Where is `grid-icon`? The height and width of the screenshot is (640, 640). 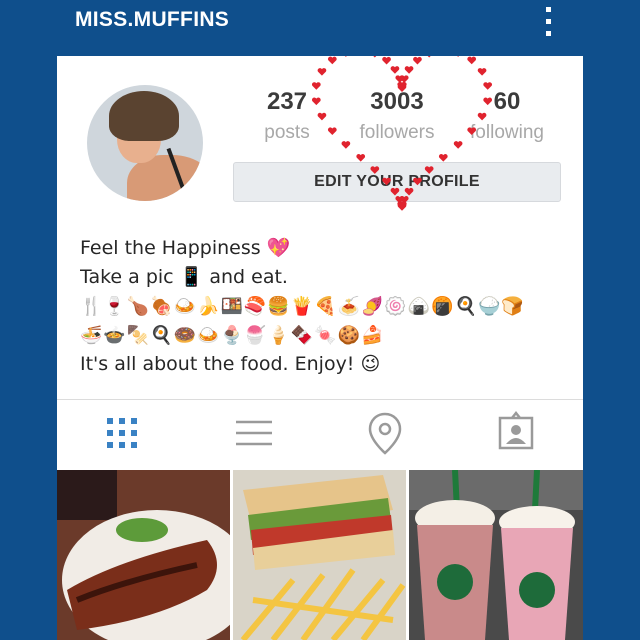 grid-icon is located at coordinates (122, 434).